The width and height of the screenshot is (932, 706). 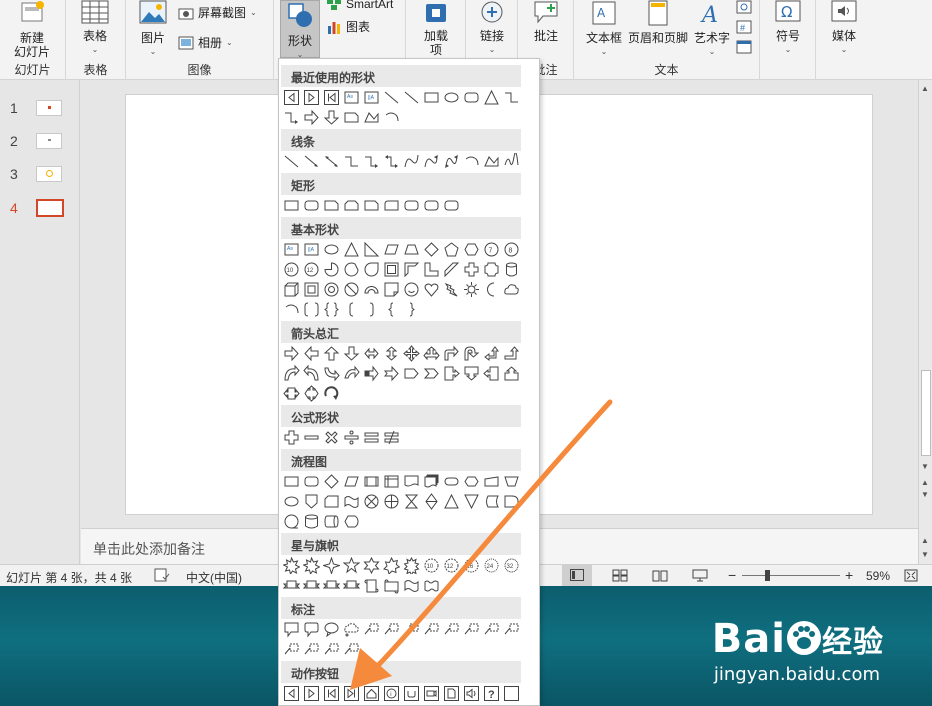 I want to click on diamond-shape-icon, so click(x=331, y=481).